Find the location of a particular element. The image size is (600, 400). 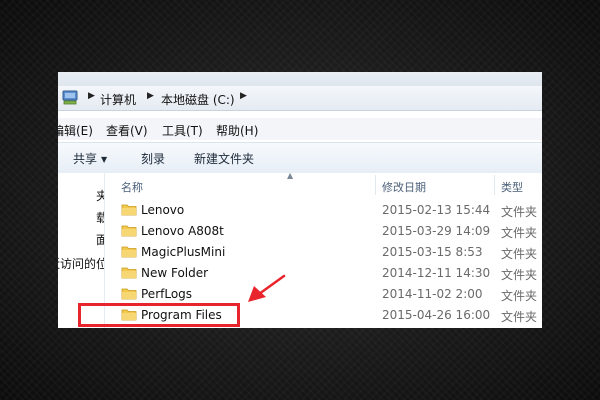

column-header-type: 类型 is located at coordinates (512, 187).